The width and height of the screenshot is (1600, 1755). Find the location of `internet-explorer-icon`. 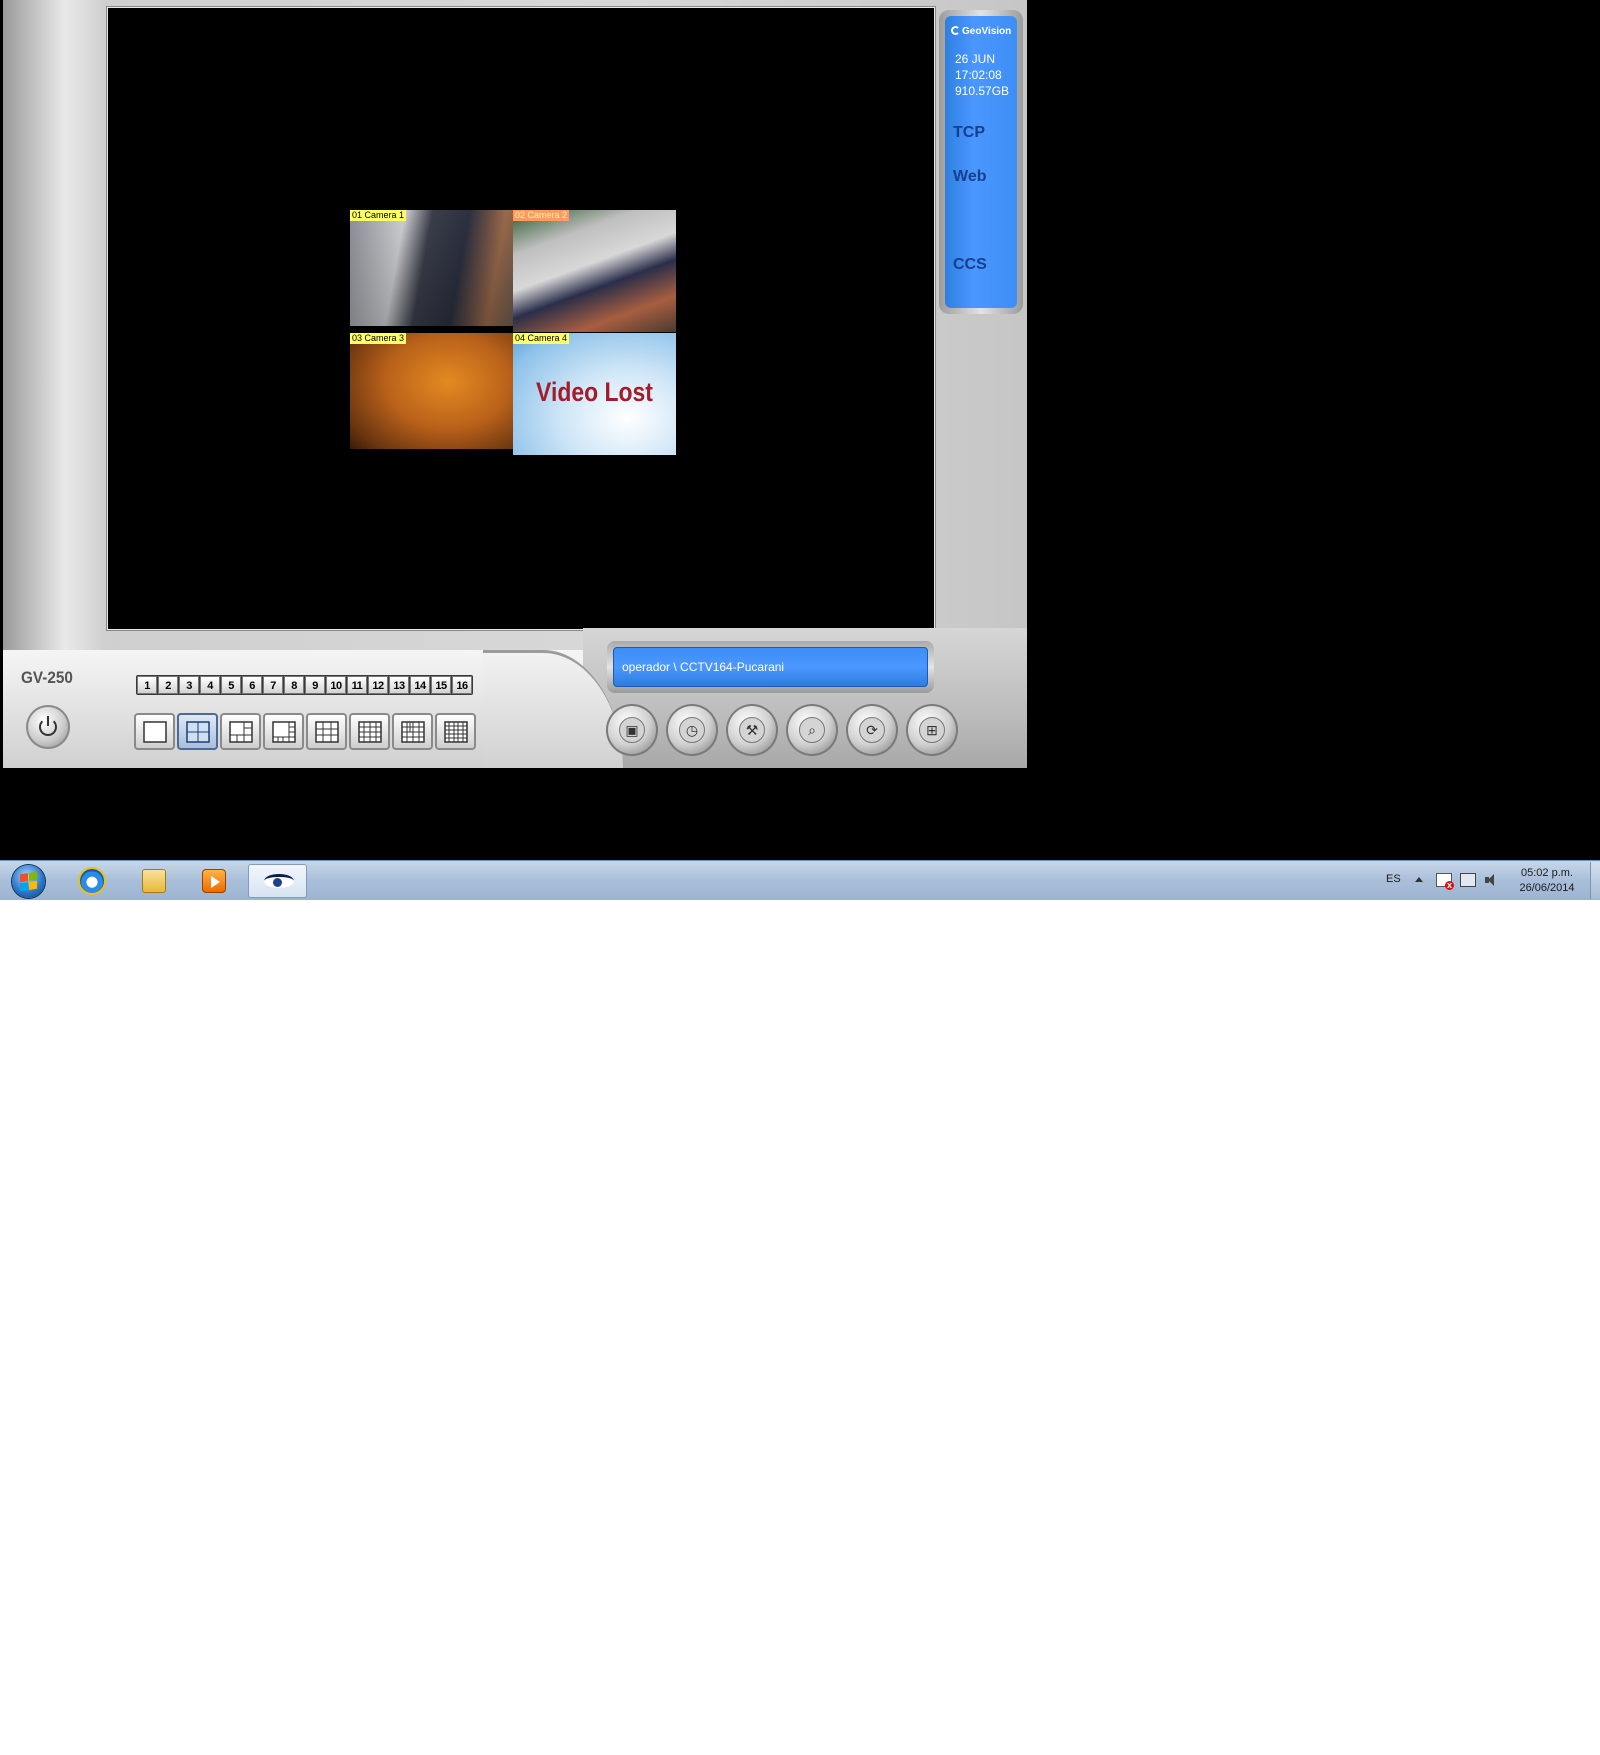

internet-explorer-icon is located at coordinates (92, 881).